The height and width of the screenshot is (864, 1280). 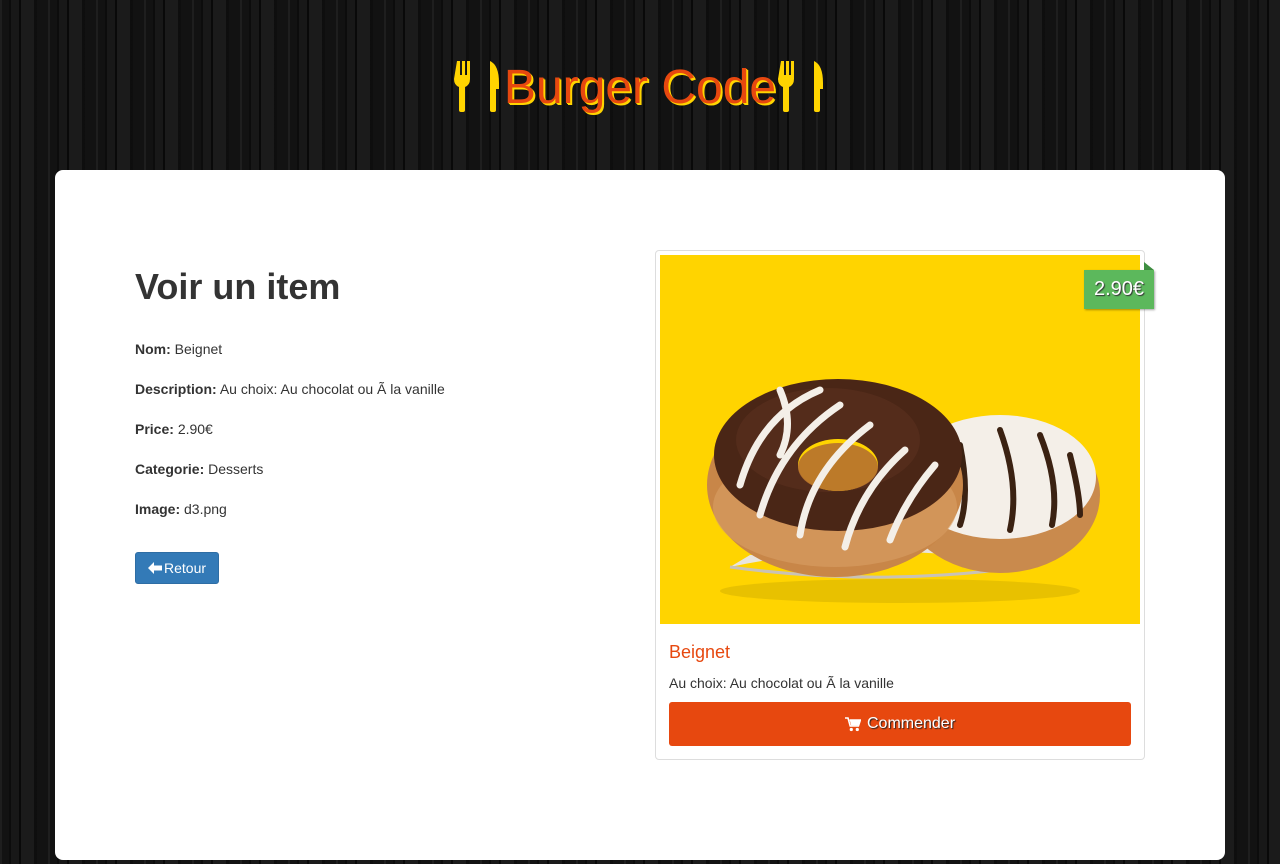 What do you see at coordinates (158, 509) in the screenshot?
I see `field-label: Image:` at bounding box center [158, 509].